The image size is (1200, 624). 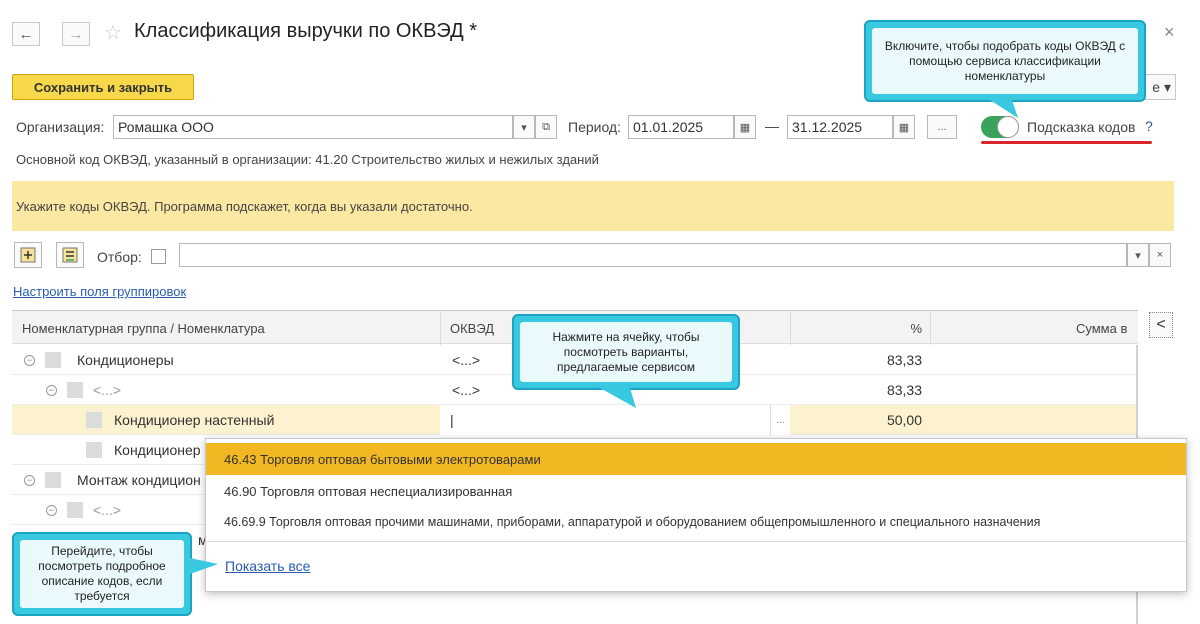 I want to click on forward-button: →, so click(x=76, y=34).